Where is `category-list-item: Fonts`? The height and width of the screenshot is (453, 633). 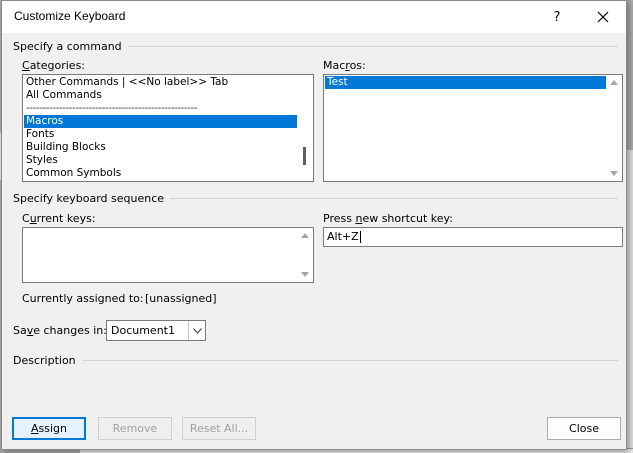 category-list-item: Fonts is located at coordinates (160, 134).